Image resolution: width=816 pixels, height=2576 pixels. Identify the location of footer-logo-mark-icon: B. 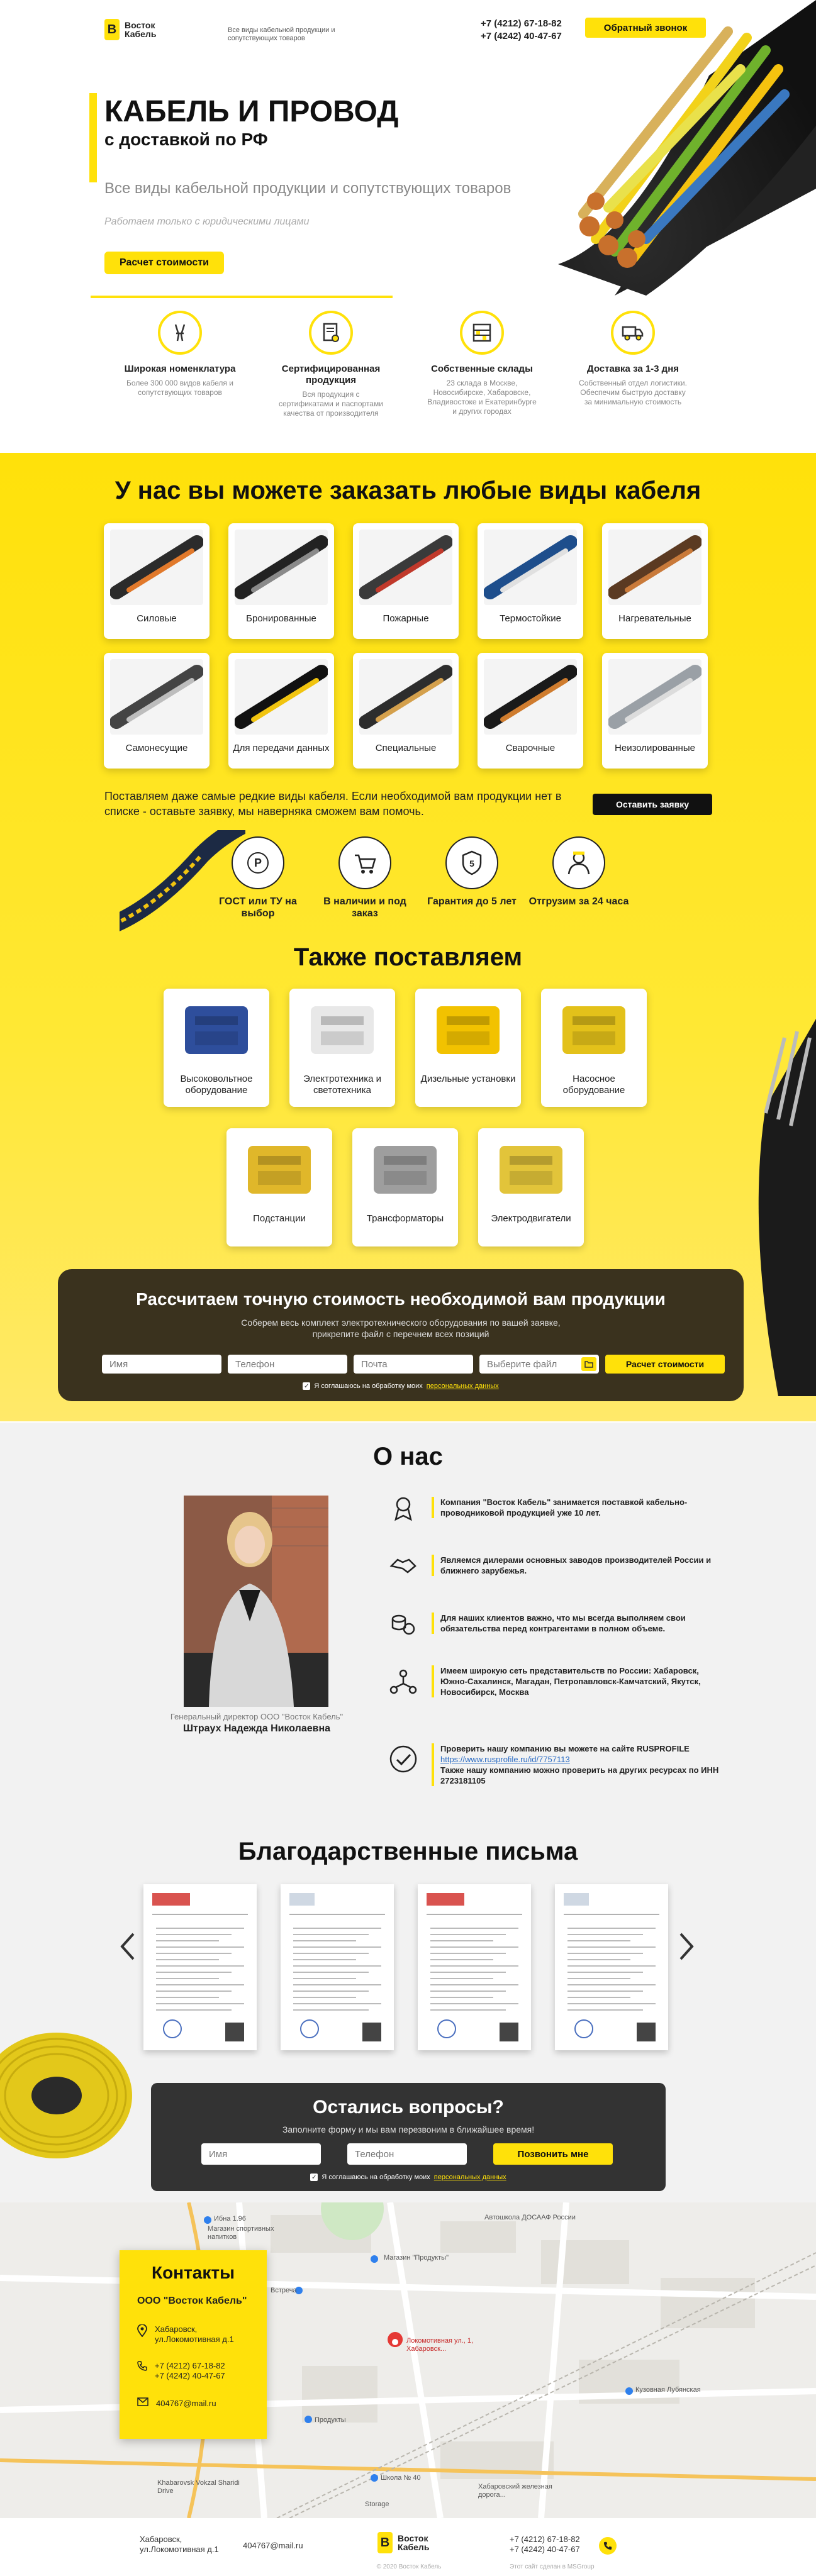
(385, 2542).